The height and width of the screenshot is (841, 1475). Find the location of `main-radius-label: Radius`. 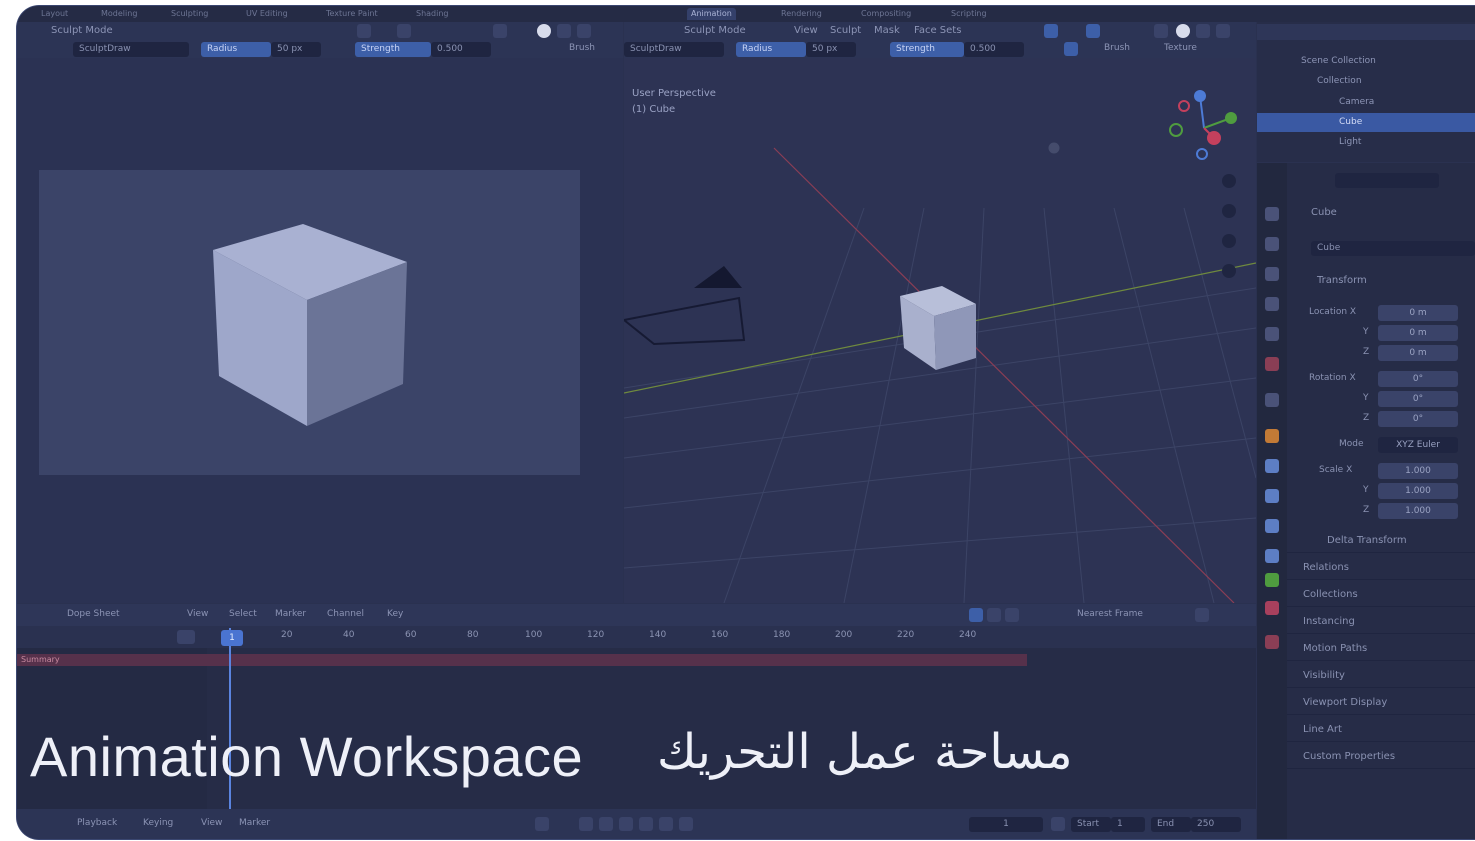

main-radius-label: Radius is located at coordinates (771, 49).